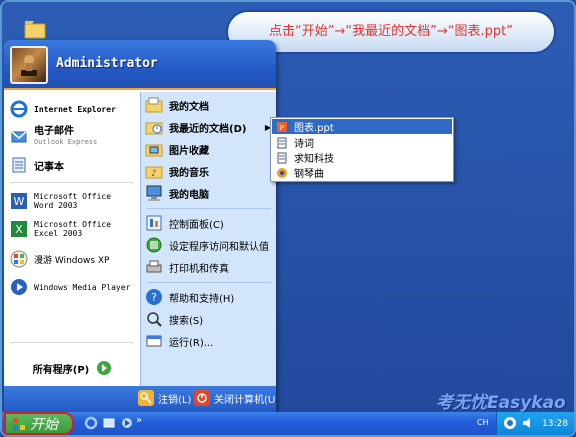 Image resolution: width=576 pixels, height=437 pixels. I want to click on start-menu-footer: 注销(L) 关闭计算机(U), so click(140, 399).